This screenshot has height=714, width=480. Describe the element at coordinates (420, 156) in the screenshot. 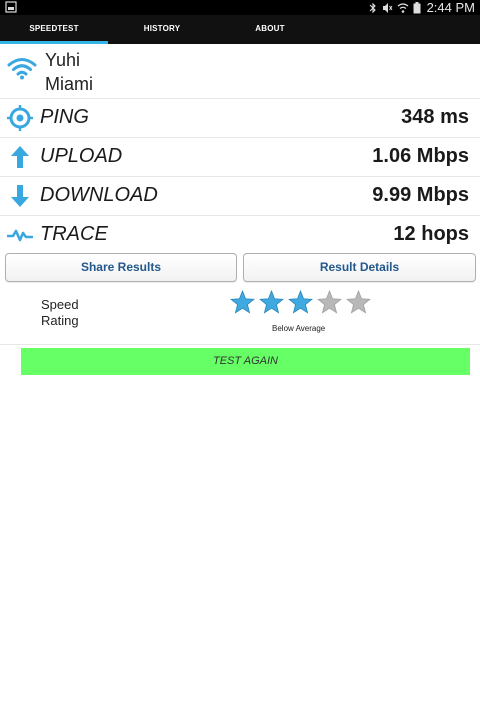

I see `upload-value: 1.06 Mbps` at that location.